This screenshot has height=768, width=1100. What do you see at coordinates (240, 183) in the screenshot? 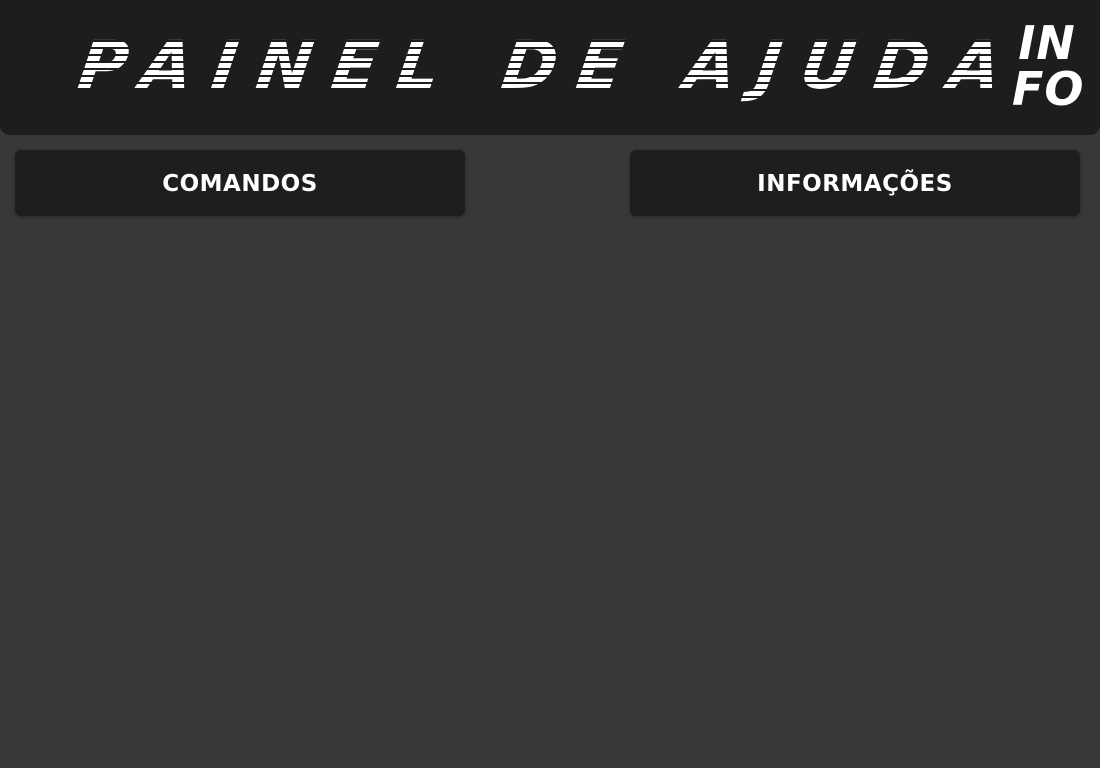
I see `commands-button: COMANDOS` at bounding box center [240, 183].